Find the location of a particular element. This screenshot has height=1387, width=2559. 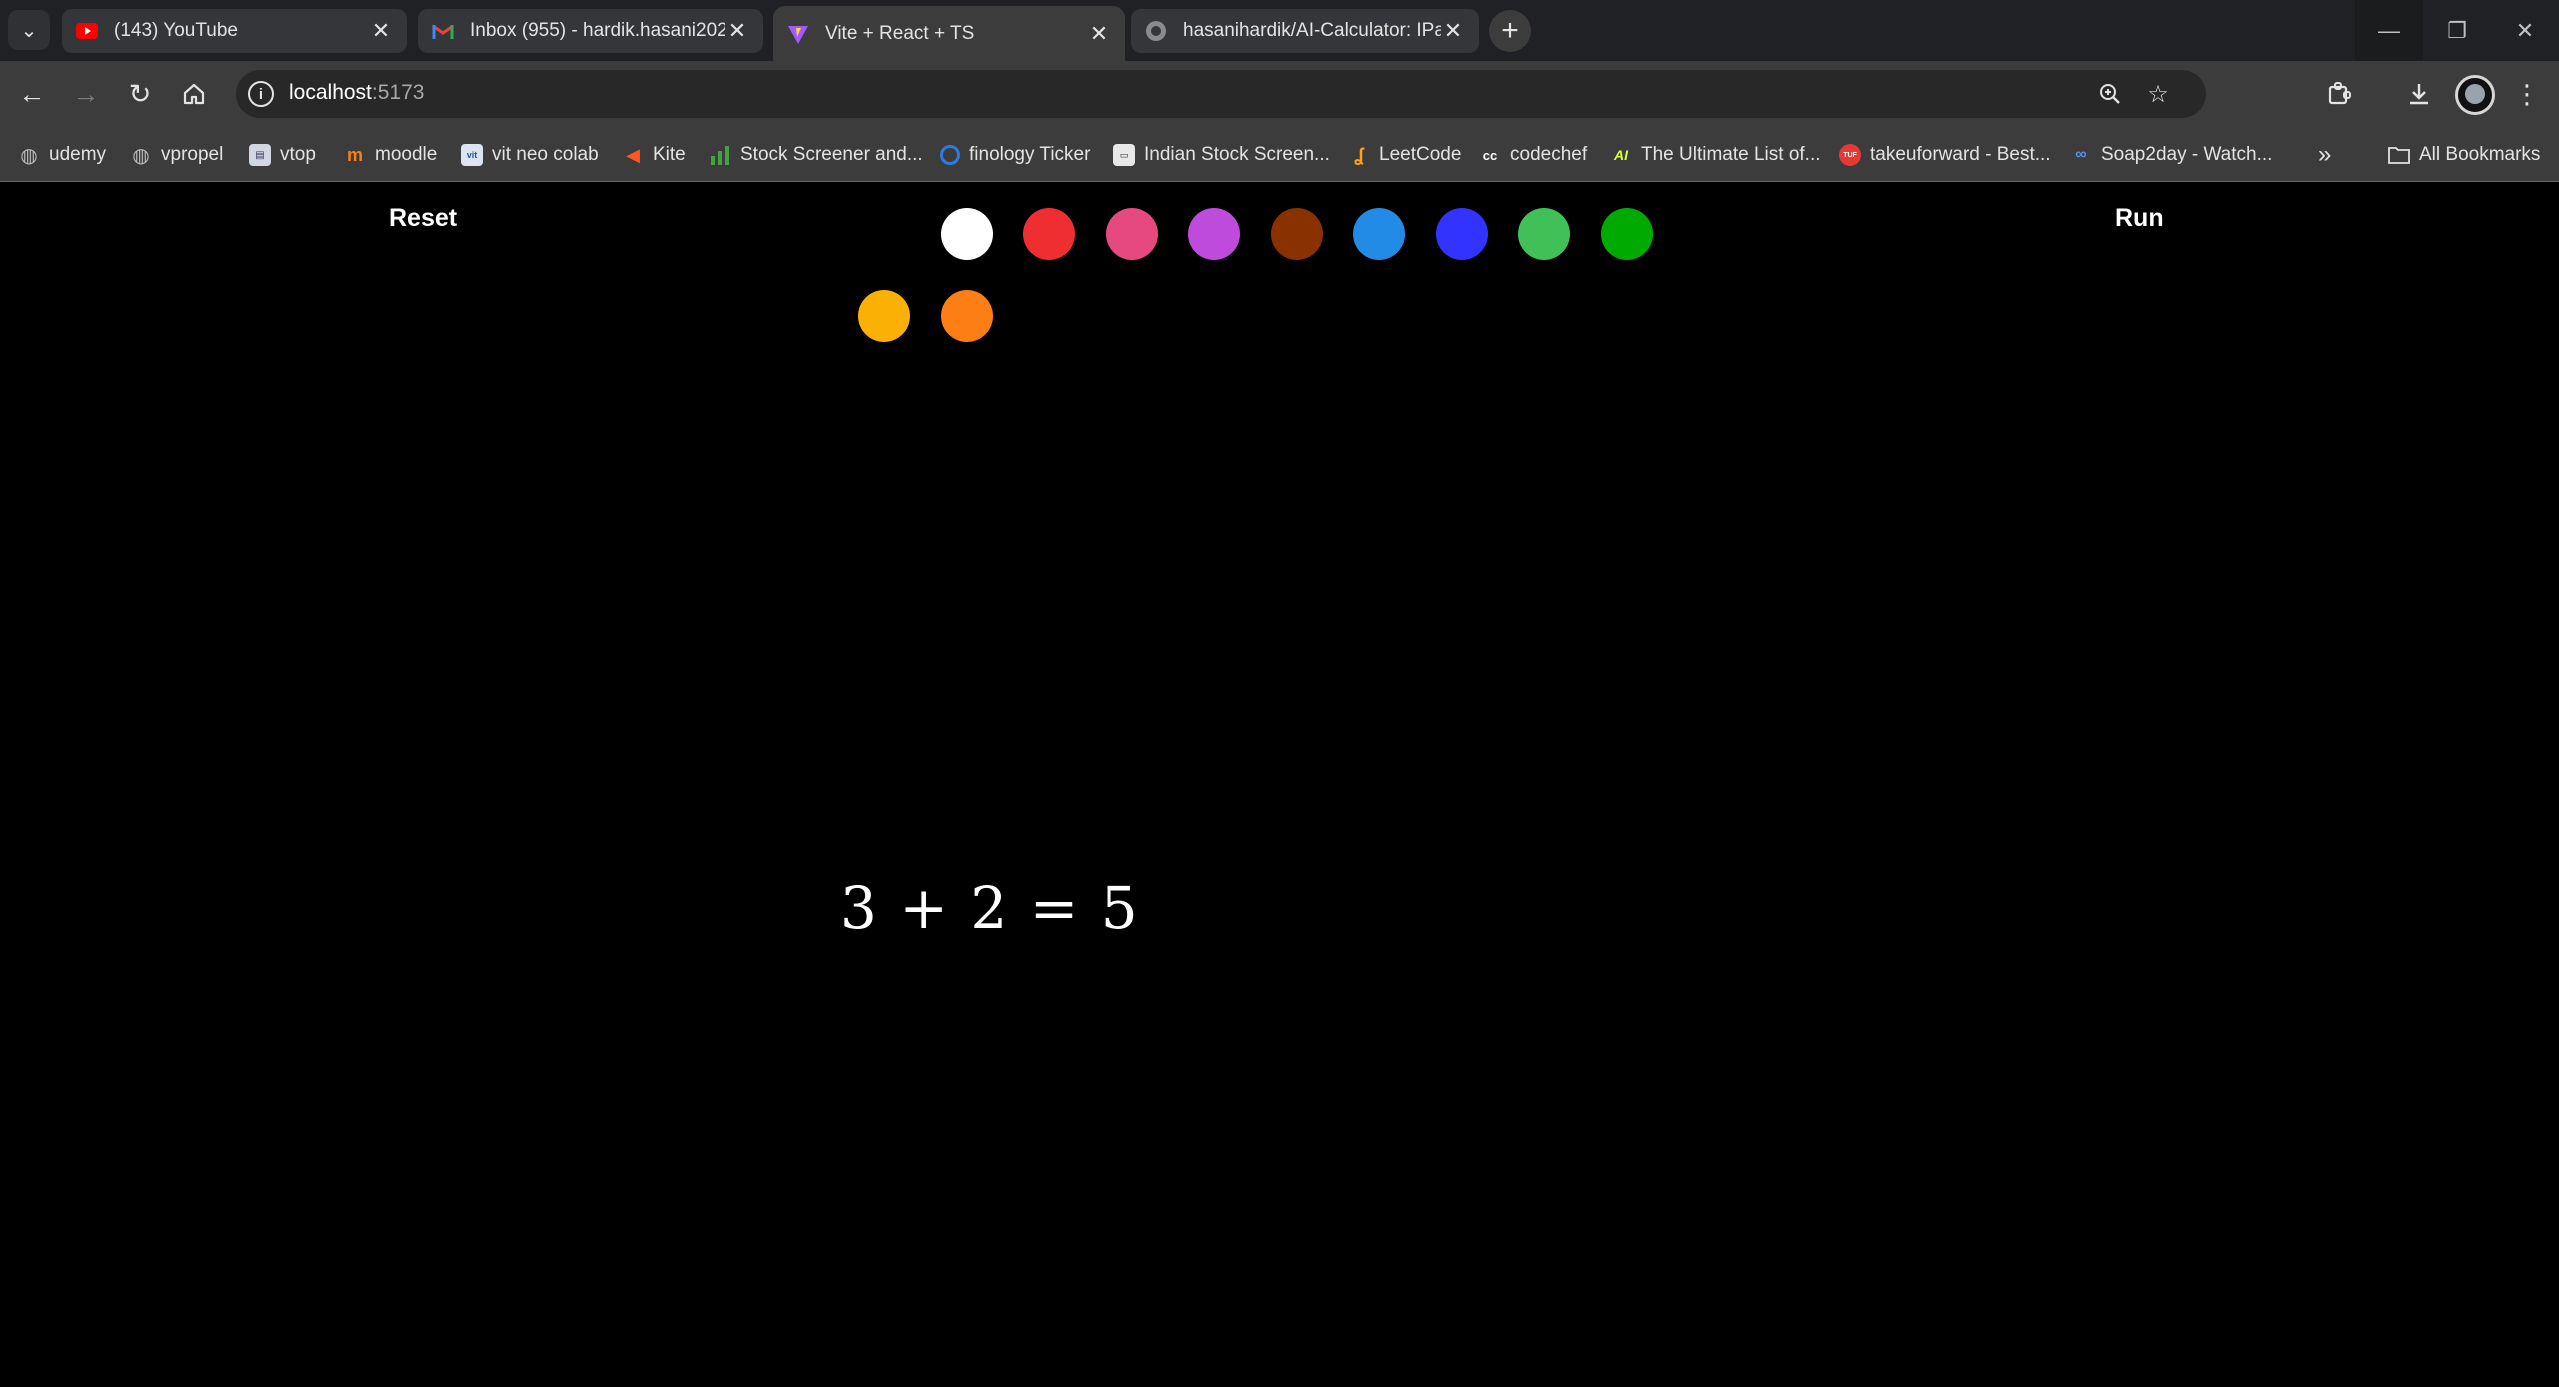

reload-button: ↻ is located at coordinates (140, 94).